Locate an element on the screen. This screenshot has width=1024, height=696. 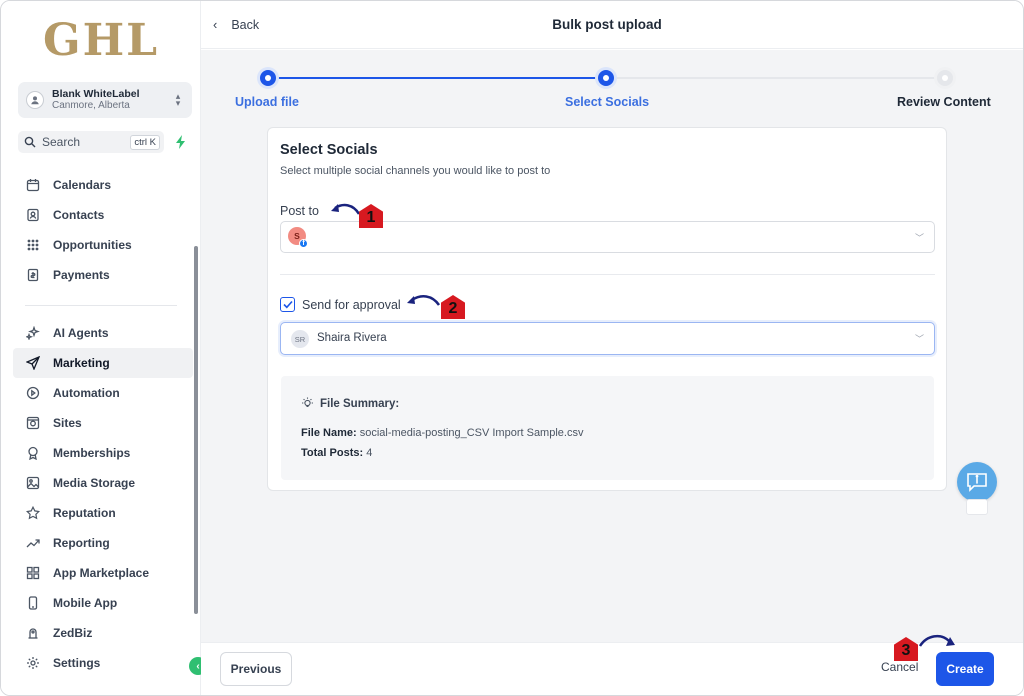
company-logo: GHL is located at coordinates (101, 40).